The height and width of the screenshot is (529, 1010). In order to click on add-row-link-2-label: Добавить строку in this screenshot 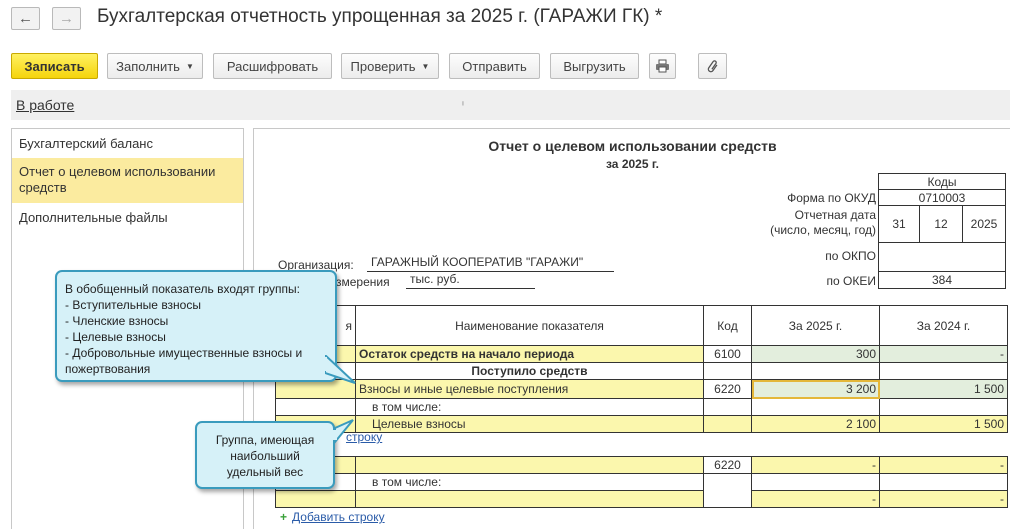, I will do `click(338, 517)`.